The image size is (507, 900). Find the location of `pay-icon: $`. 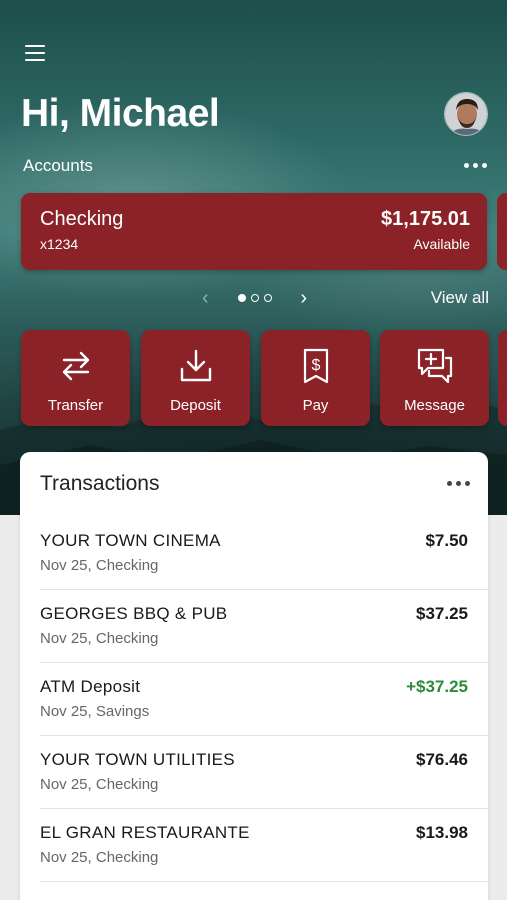

pay-icon: $ is located at coordinates (315, 366).